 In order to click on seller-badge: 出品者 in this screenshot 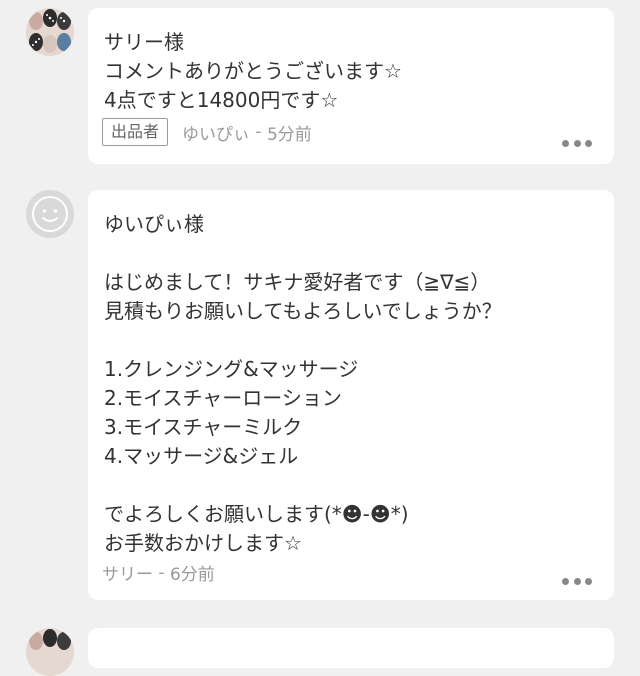, I will do `click(135, 132)`.